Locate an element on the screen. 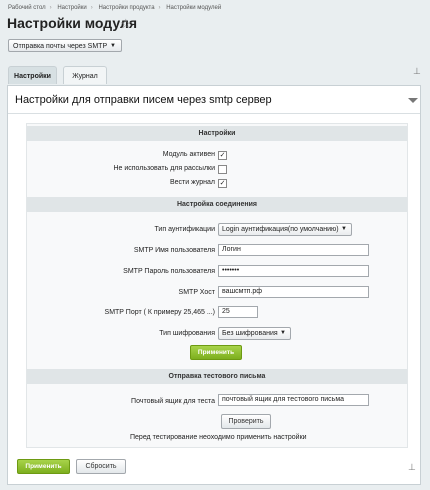 This screenshot has width=430, height=490. breadcrumb-item: Настройки продукта is located at coordinates (126, 8).